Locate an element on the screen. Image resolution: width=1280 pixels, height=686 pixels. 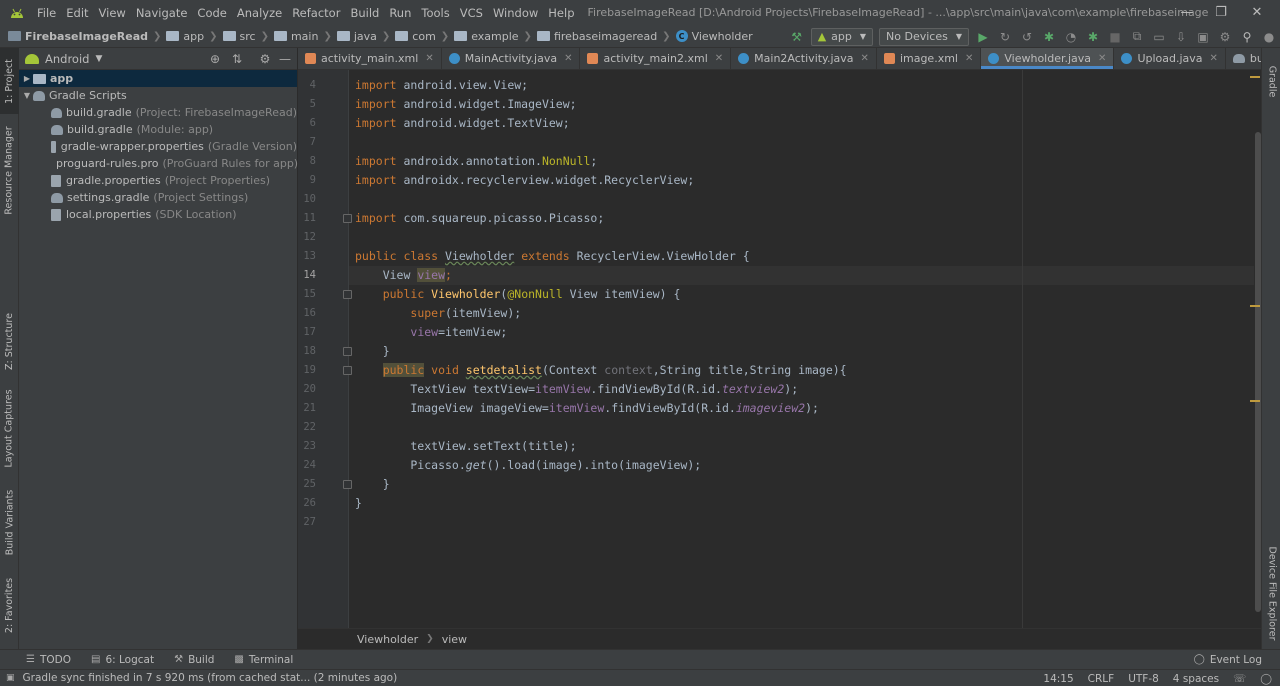
tool-tab-build-variants: Build Variants is located at coordinates (9, 522).